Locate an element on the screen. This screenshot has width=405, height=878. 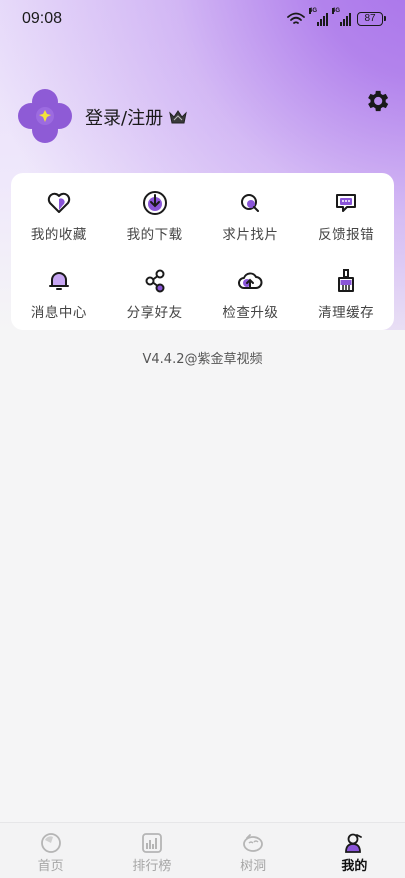
menu-item-label: 反馈报错 is located at coordinates (346, 235).